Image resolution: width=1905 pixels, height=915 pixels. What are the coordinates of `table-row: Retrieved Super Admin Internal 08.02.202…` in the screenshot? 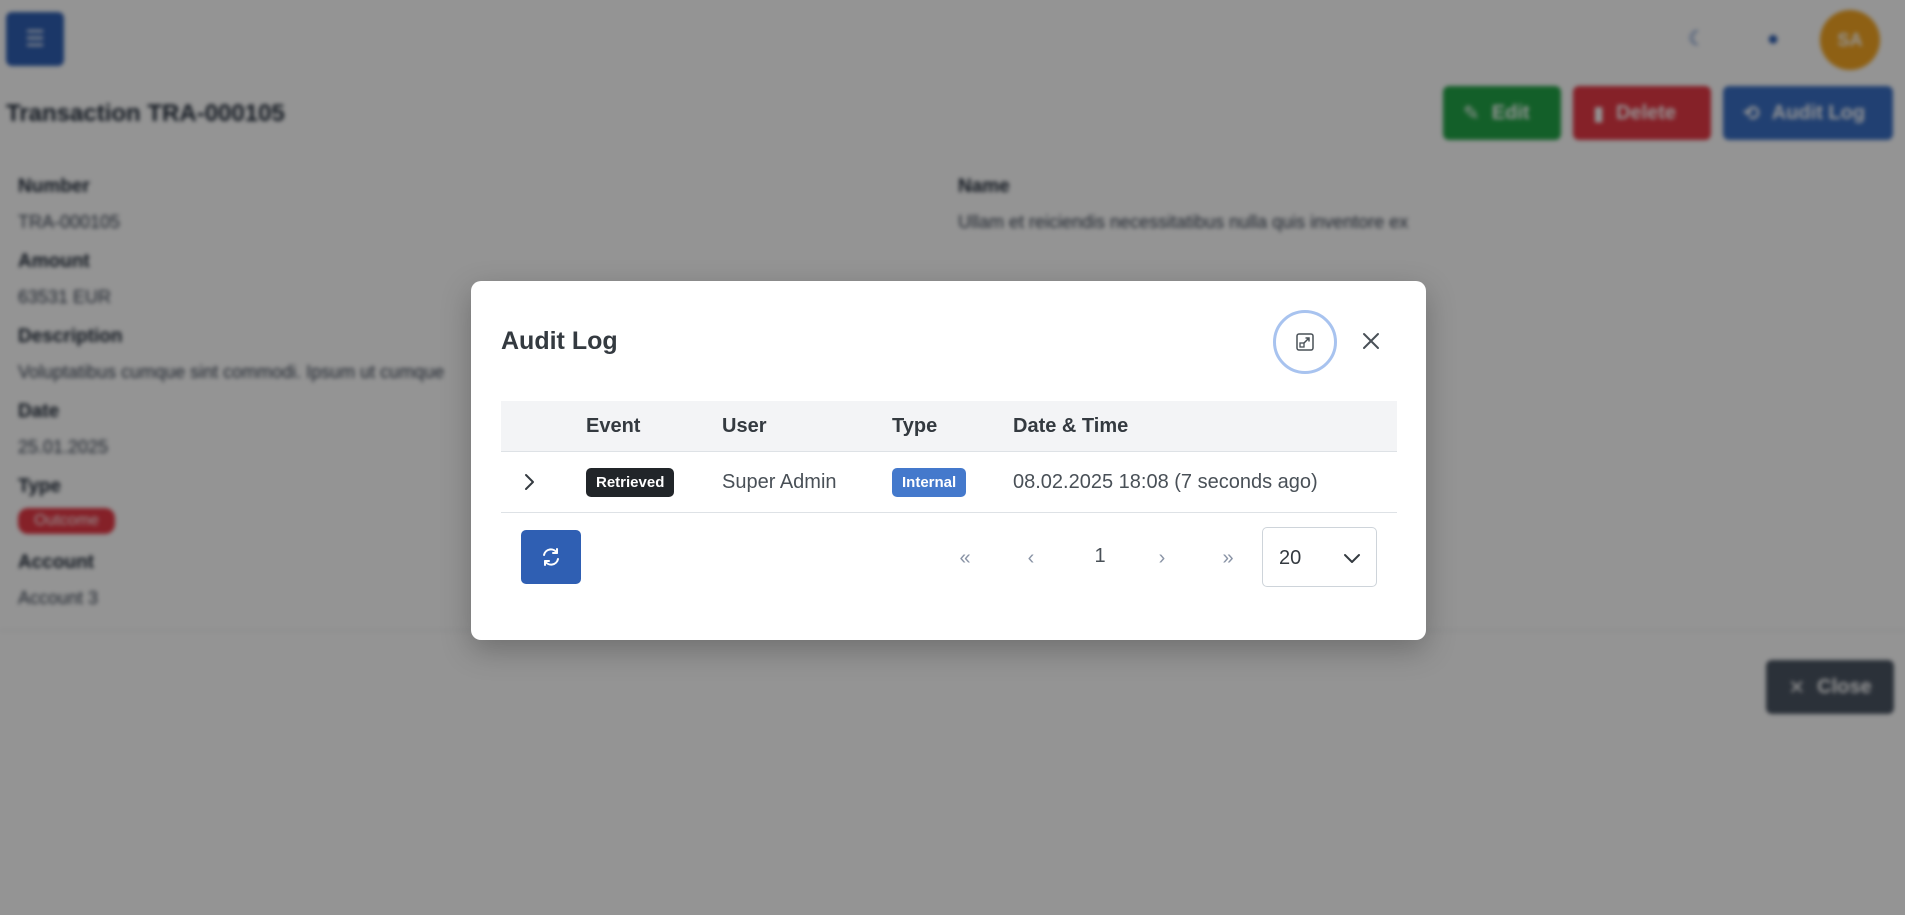 It's located at (949, 482).